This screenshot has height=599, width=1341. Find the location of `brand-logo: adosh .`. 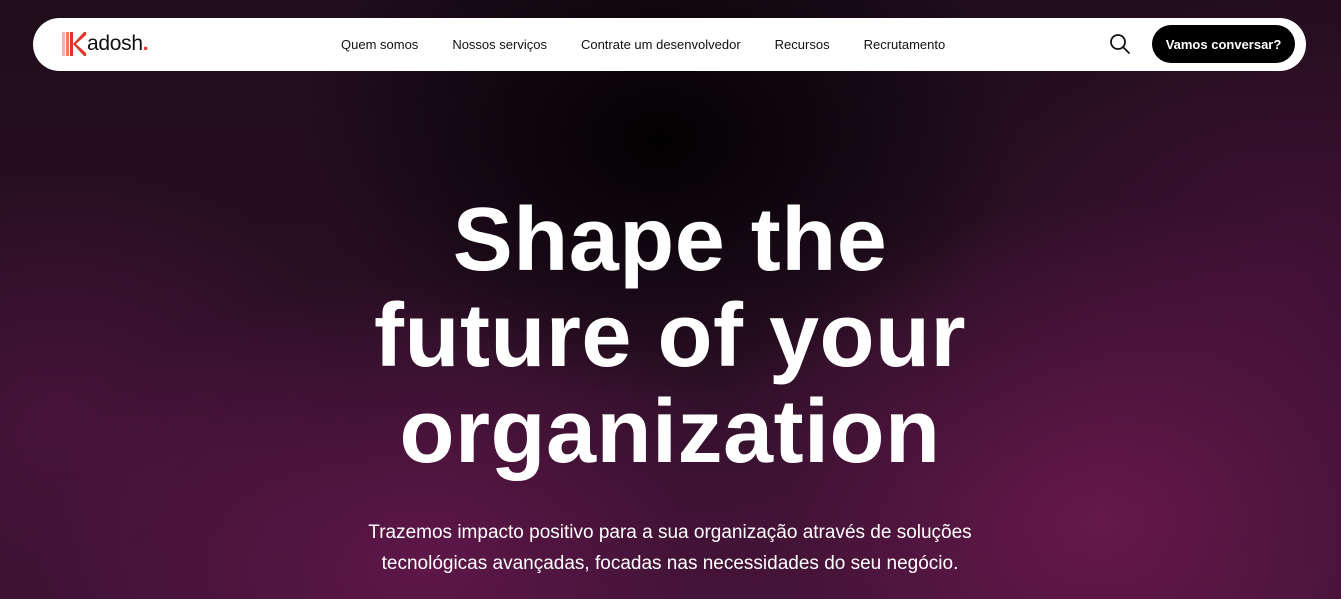

brand-logo: adosh . is located at coordinates (105, 44).